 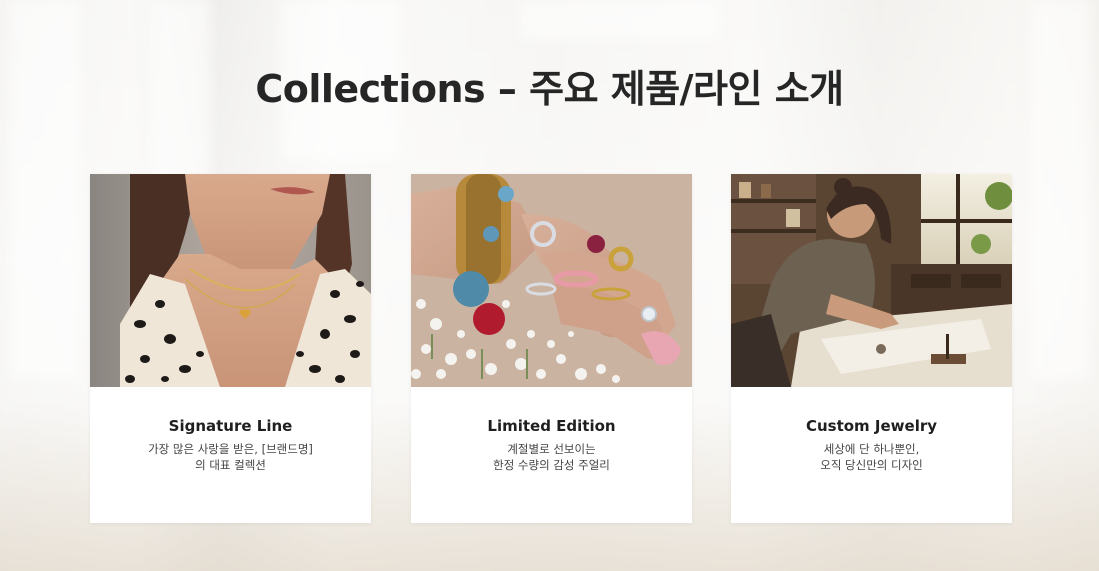 I want to click on card-description: 세상에 단 하나뿐인, 오직 당신만의 디자인, so click(x=871, y=457).